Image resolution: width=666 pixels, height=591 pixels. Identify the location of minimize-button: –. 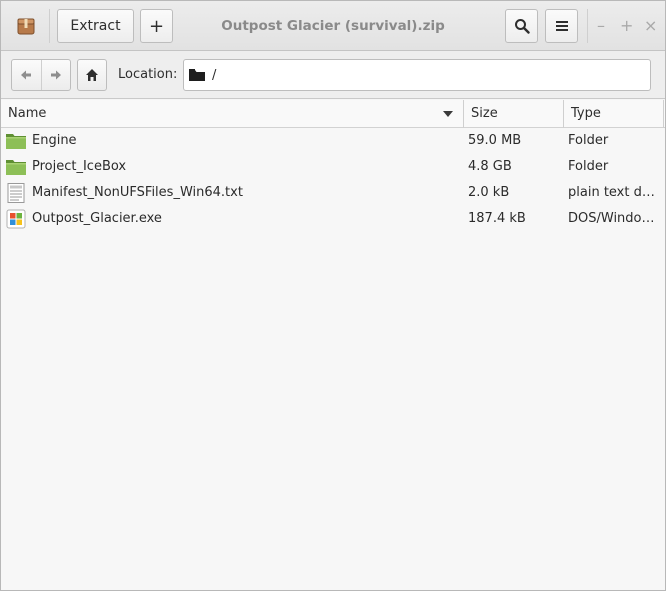
(601, 26).